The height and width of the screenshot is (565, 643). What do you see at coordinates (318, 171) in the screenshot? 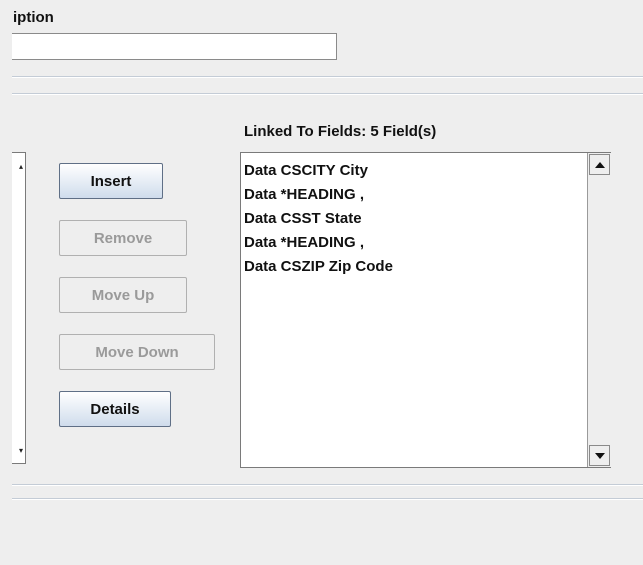
I see `list-item: Data CSCITY City` at bounding box center [318, 171].